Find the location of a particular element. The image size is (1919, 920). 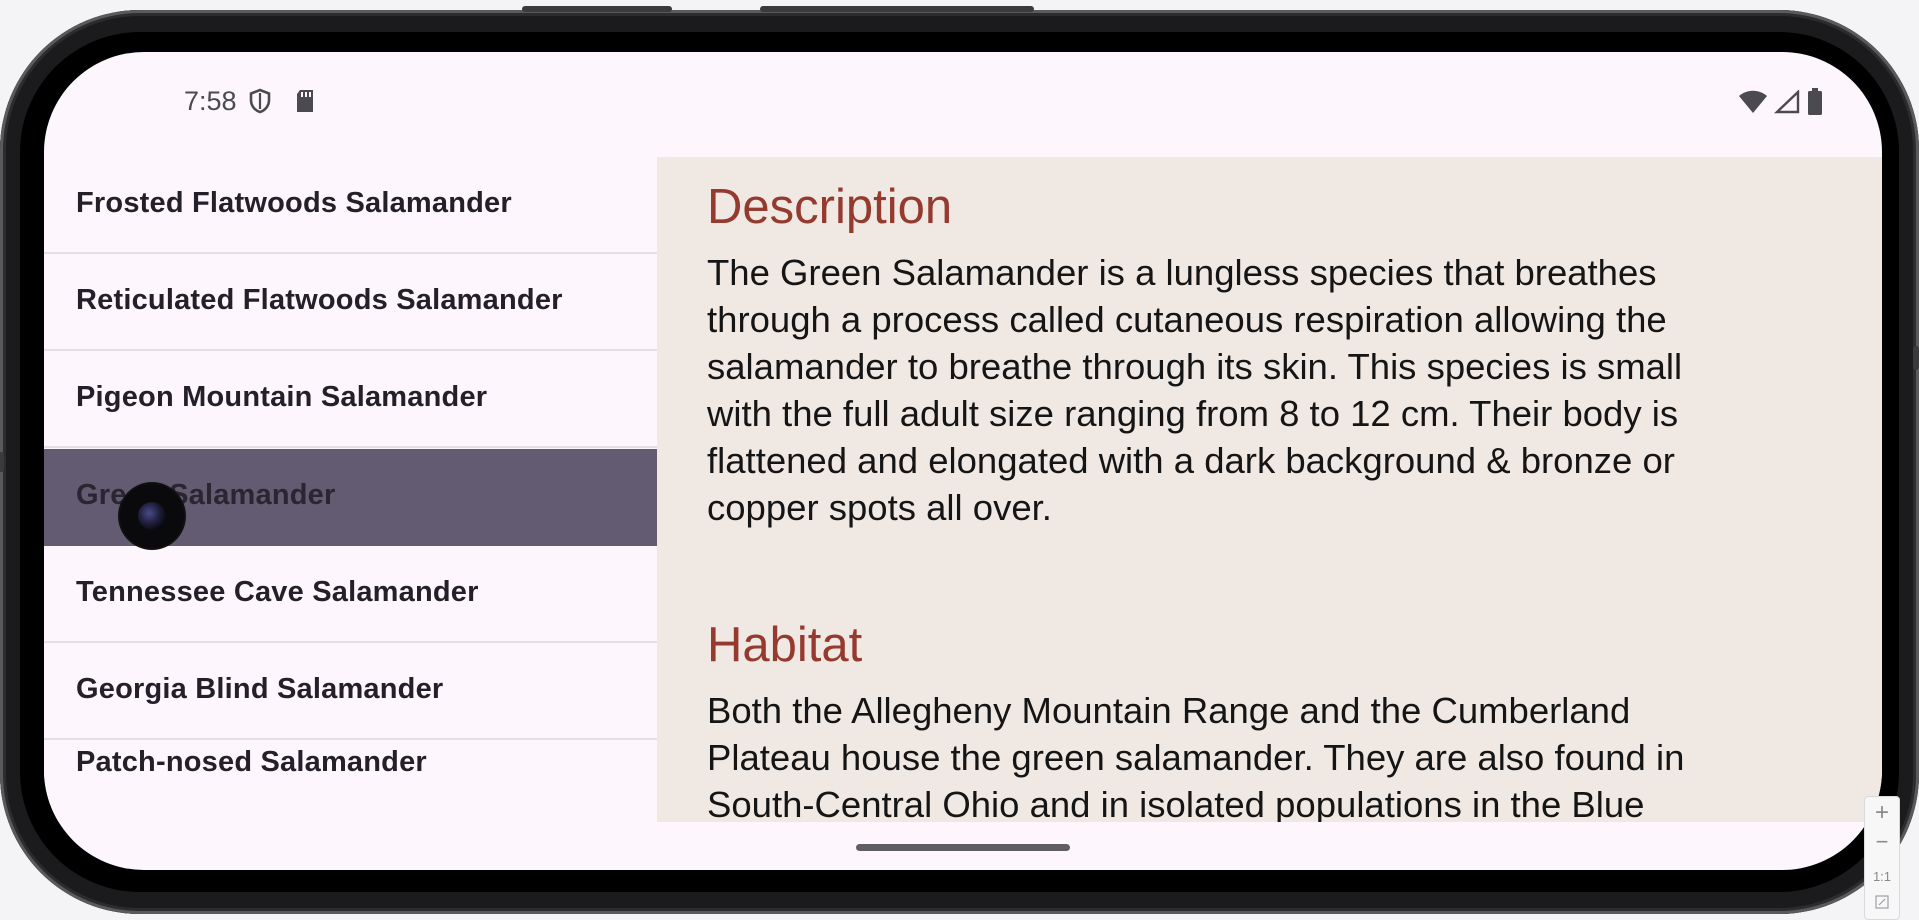

right-side-button is located at coordinates (1916, 358).